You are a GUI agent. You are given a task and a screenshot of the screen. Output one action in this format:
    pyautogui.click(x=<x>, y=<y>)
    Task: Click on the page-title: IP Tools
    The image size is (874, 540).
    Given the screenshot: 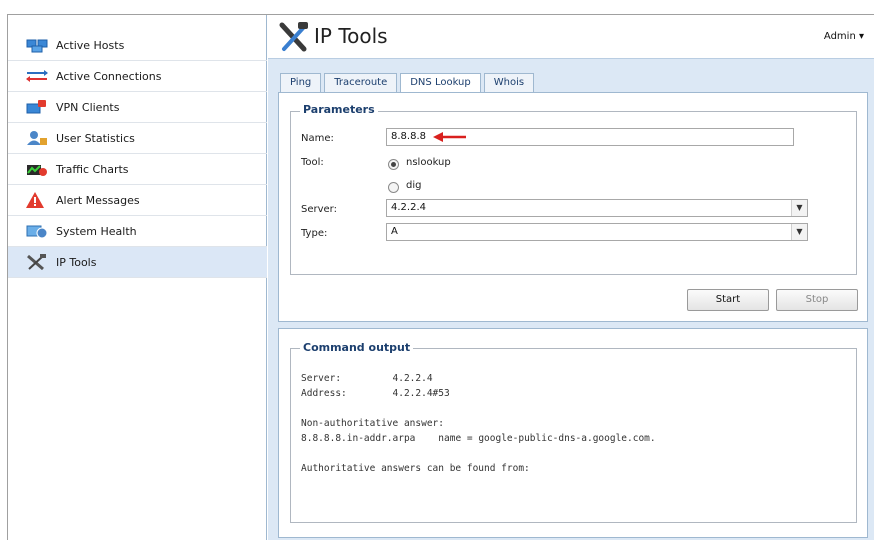 What is the action you would take?
    pyautogui.click(x=351, y=36)
    